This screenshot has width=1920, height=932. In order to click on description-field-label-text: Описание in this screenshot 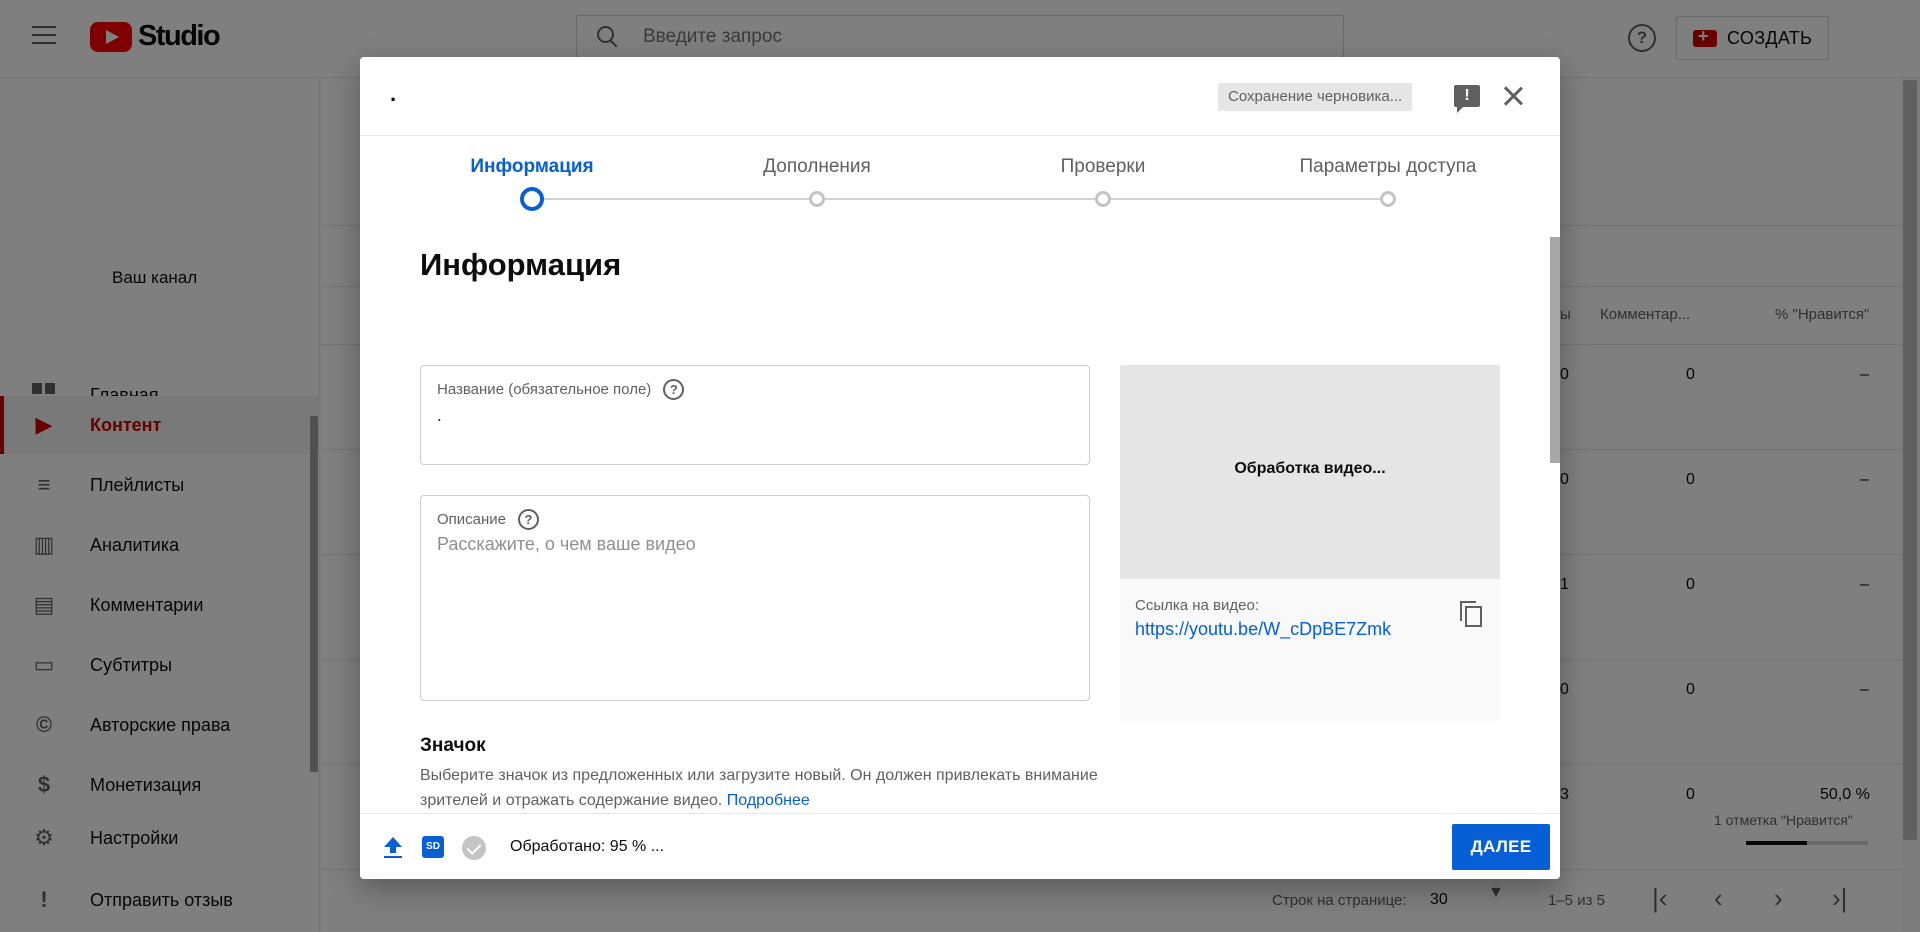, I will do `click(472, 519)`.